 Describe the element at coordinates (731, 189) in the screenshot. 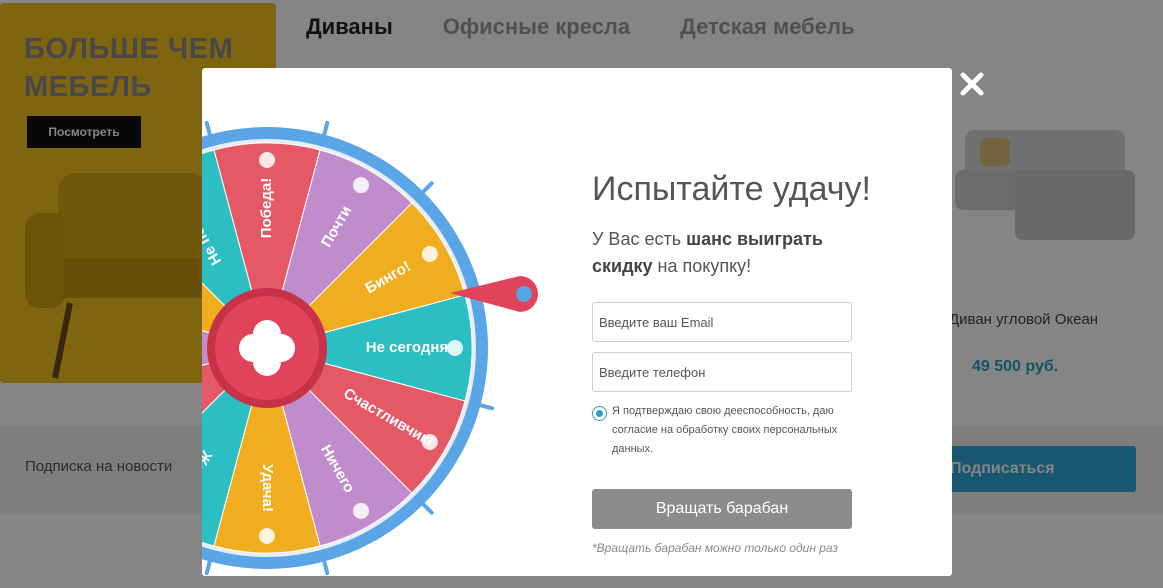

I see `modal-title: Испытайте удачу!` at that location.